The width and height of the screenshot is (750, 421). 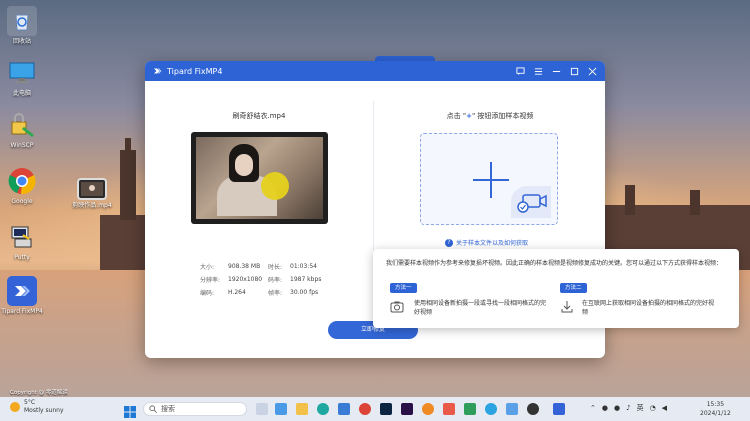 What do you see at coordinates (195, 71) in the screenshot?
I see `window-title: Tipard FixMP4` at bounding box center [195, 71].